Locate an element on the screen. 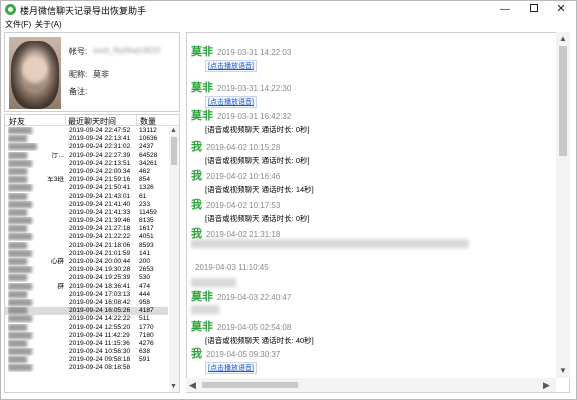 Image resolution: width=577 pixels, height=400 pixels. friend-last-chat-time: 2019-09-24 16:05:26 is located at coordinates (100, 311).